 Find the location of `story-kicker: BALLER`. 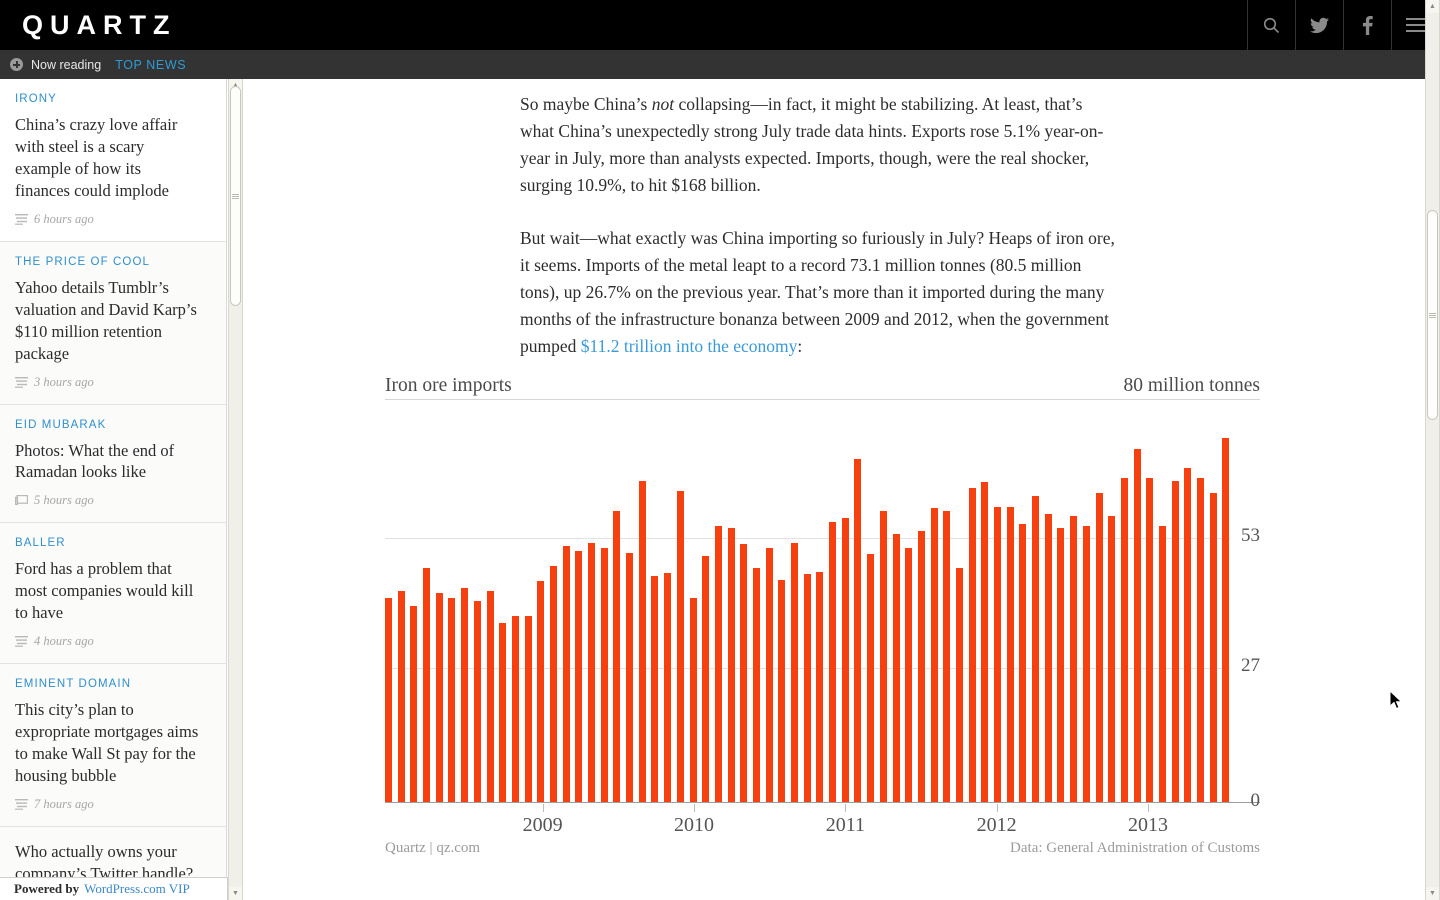

story-kicker: BALLER is located at coordinates (107, 543).